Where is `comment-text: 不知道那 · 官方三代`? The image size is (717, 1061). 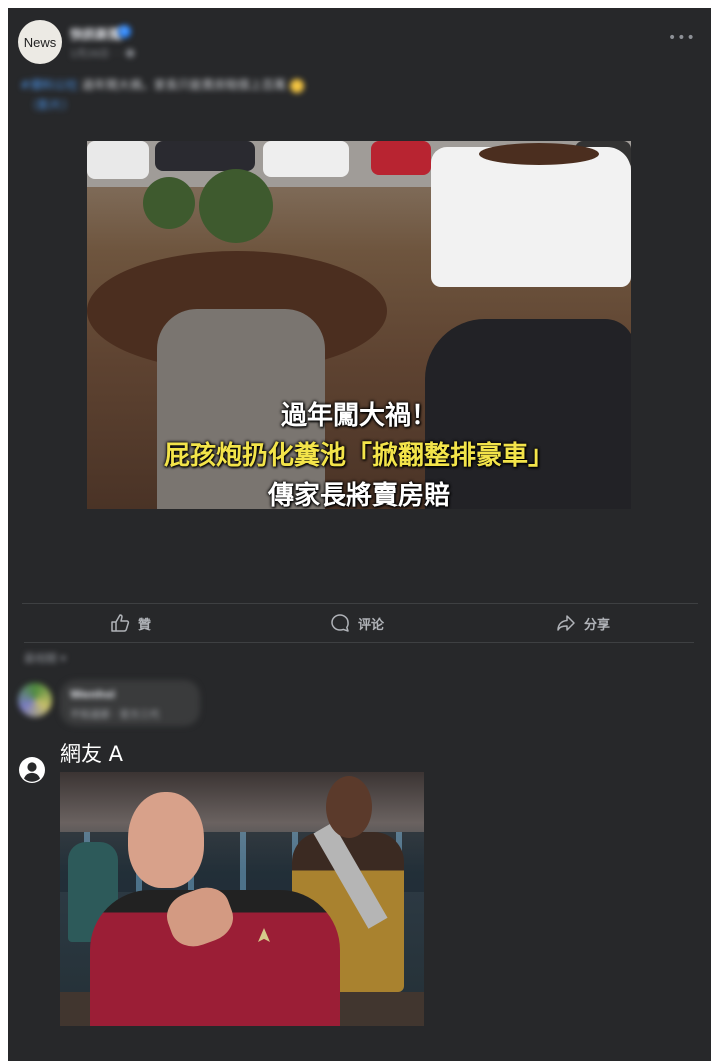
comment-text: 不知道那 · 官方三代 is located at coordinates (115, 715).